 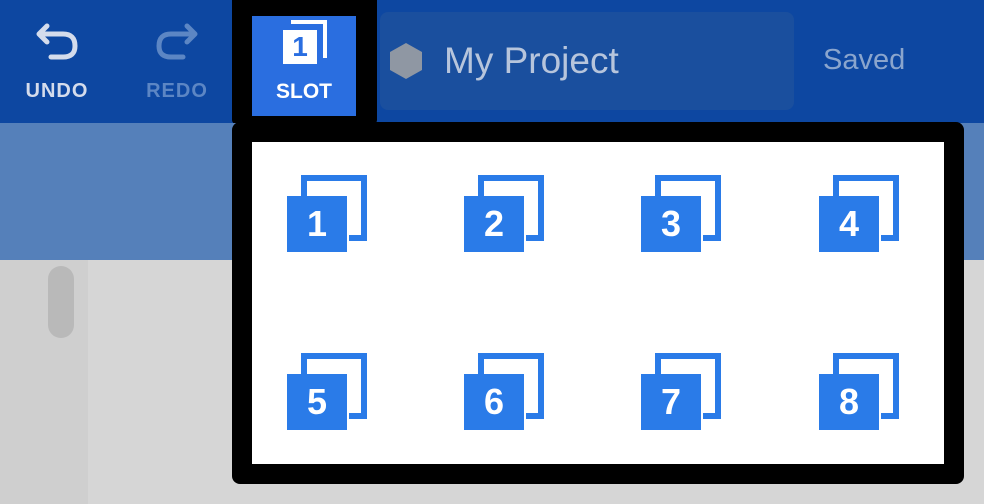 I want to click on slot-option-number: 6, so click(x=494, y=401).